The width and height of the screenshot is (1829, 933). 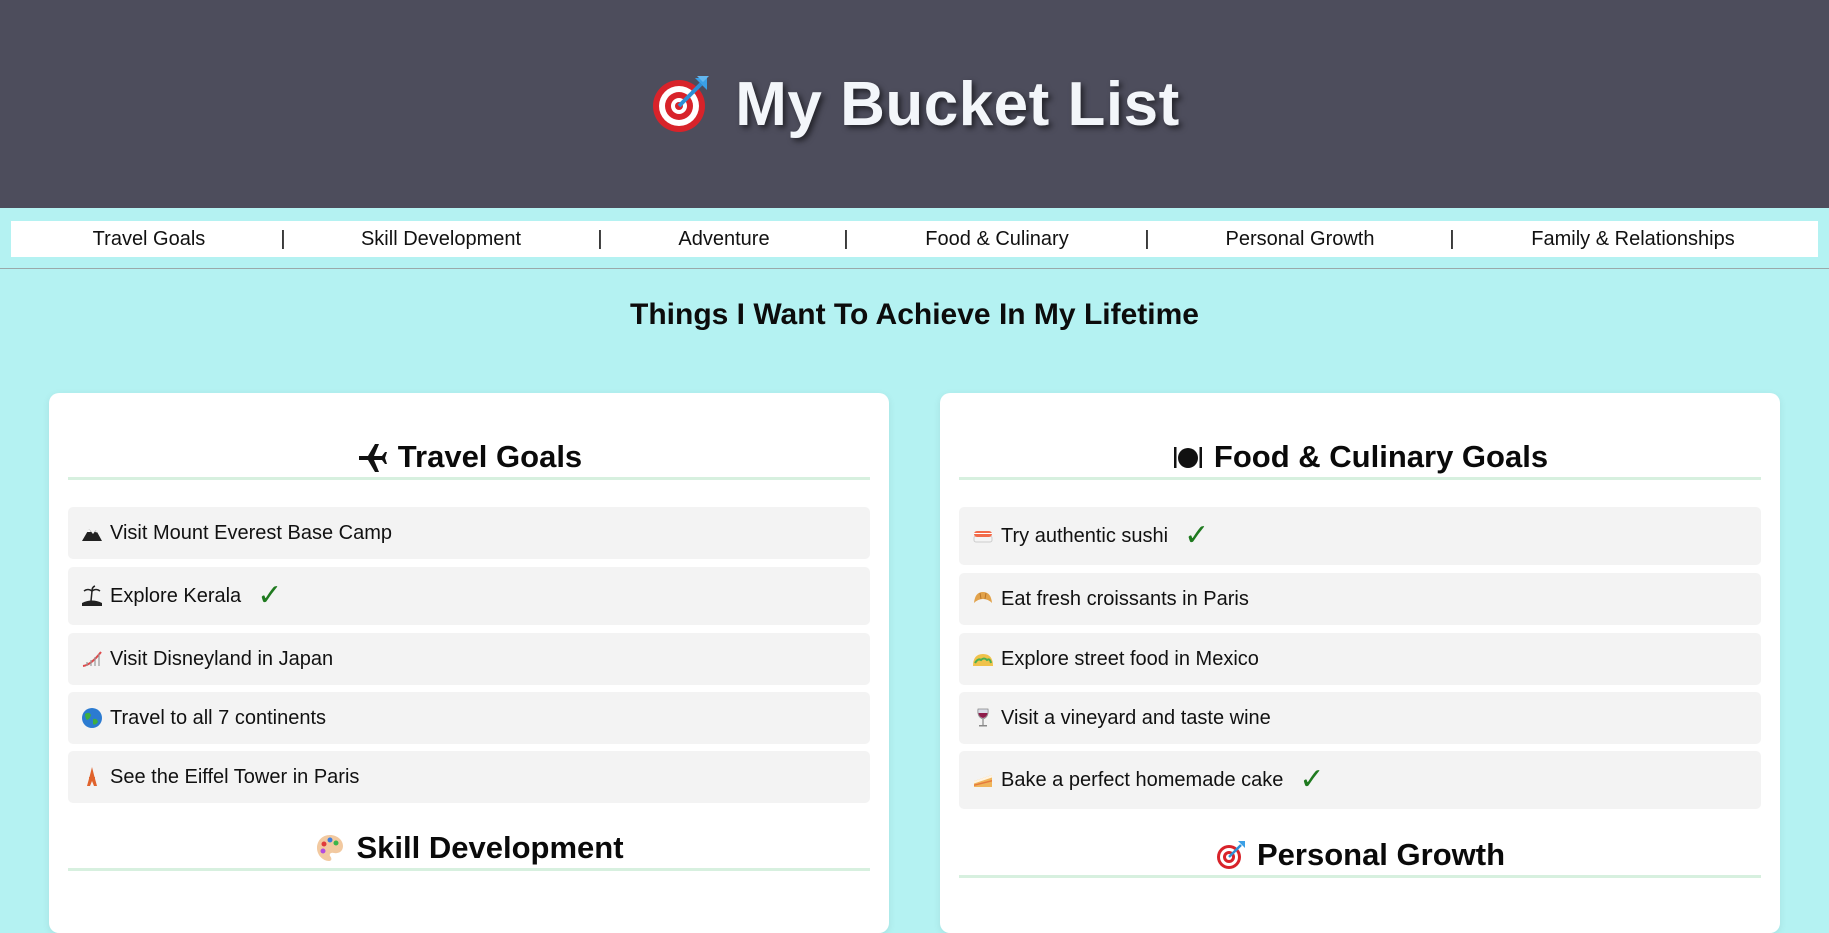 I want to click on section-title-label: Personal Growth, so click(x=1381, y=854).